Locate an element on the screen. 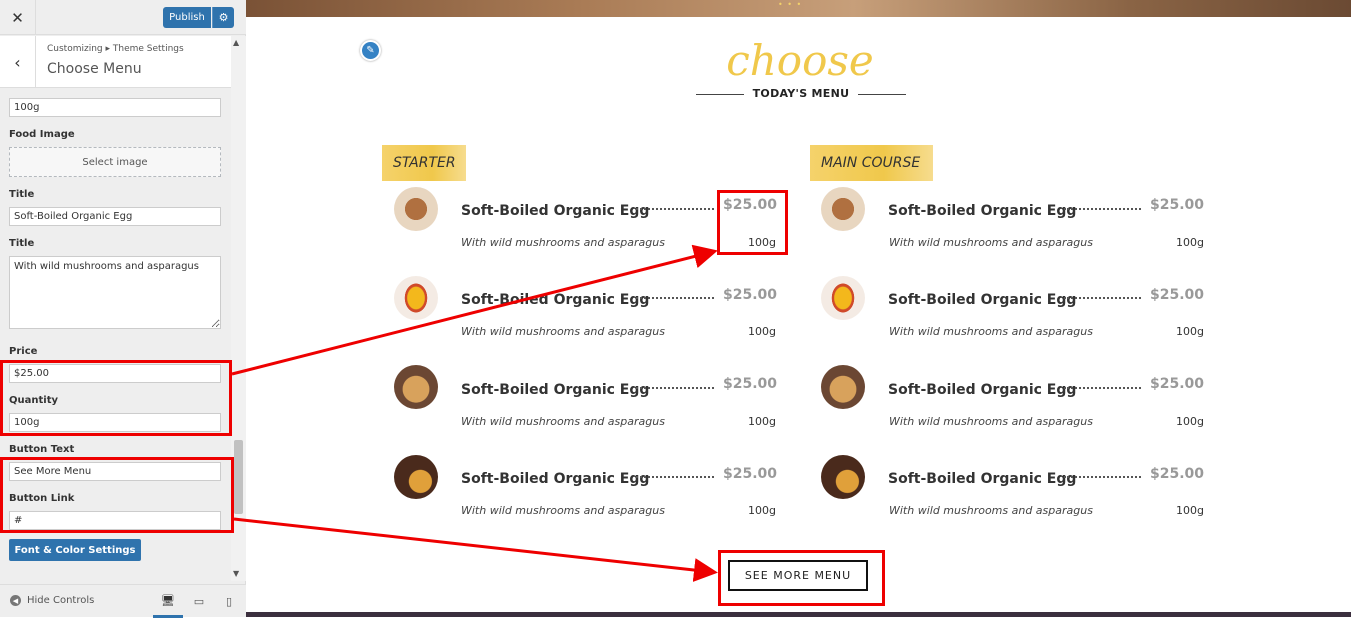 The image size is (1351, 618). scroll-up-icon: ▲ is located at coordinates (236, 42).